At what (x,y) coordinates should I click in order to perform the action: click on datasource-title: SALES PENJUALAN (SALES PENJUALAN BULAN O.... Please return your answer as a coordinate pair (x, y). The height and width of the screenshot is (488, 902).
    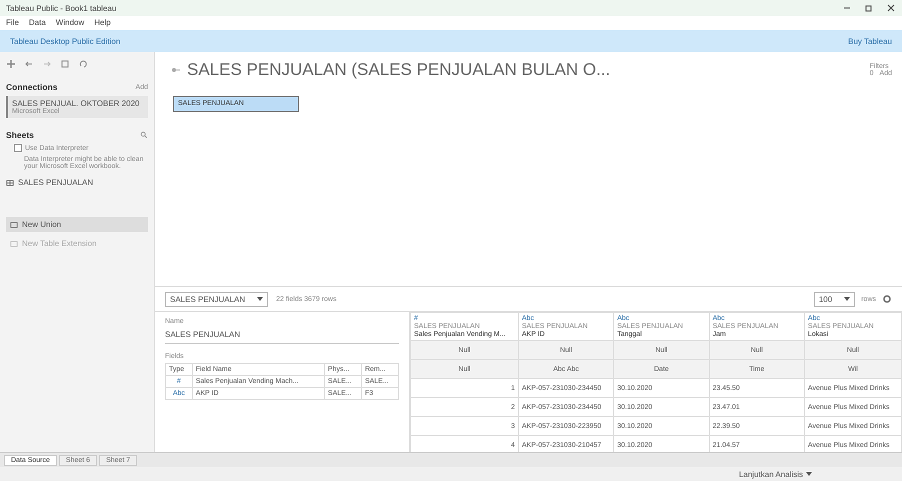
    Looking at the image, I should click on (398, 70).